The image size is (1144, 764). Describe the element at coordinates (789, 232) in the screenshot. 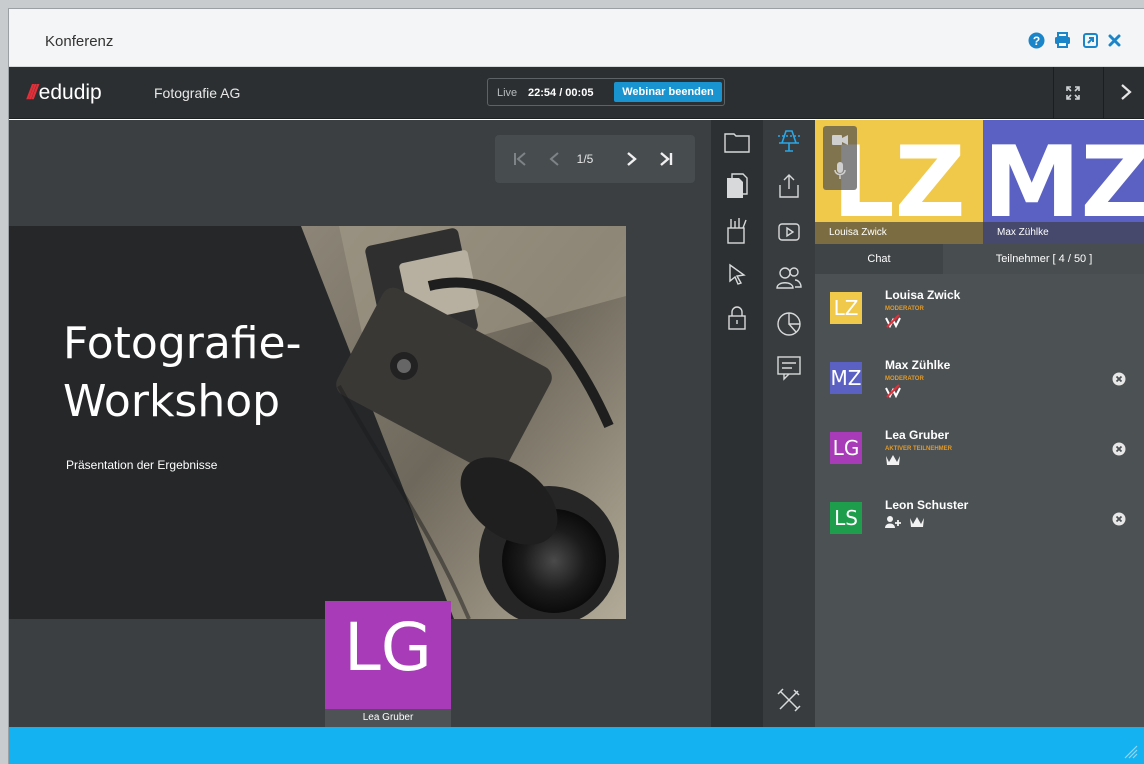

I see `video-play-icon` at that location.